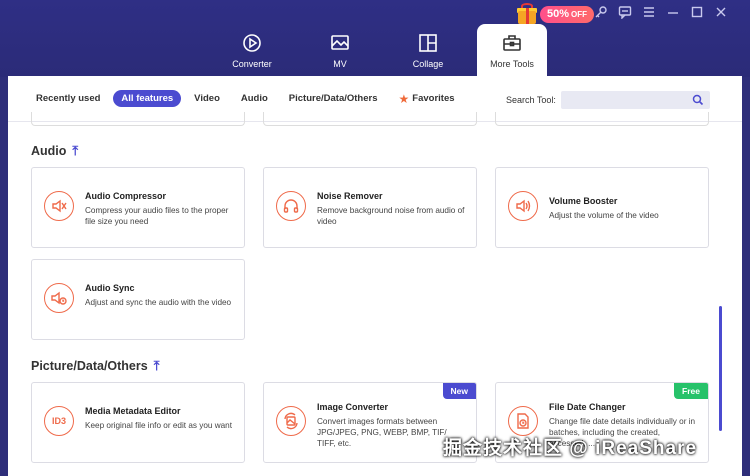 The height and width of the screenshot is (476, 750). I want to click on promo-banner: 50% OFF, so click(555, 14).